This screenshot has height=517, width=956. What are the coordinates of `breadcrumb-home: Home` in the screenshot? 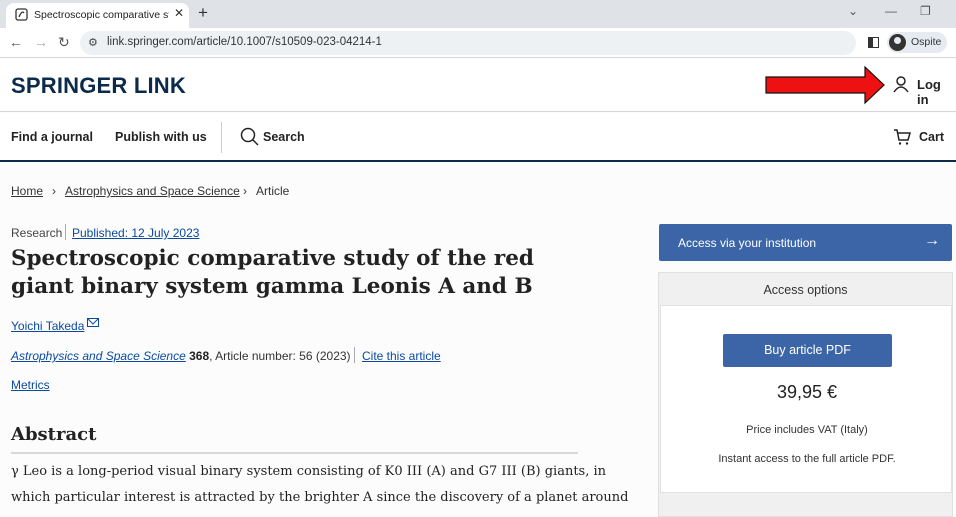 It's located at (27, 191).